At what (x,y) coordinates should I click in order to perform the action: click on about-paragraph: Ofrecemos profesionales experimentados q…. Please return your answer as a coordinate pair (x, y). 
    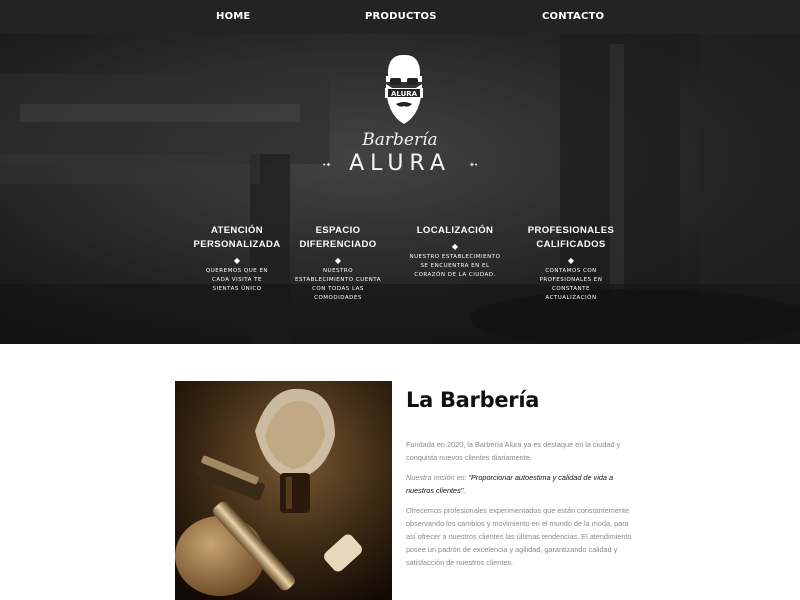
    Looking at the image, I should click on (519, 536).